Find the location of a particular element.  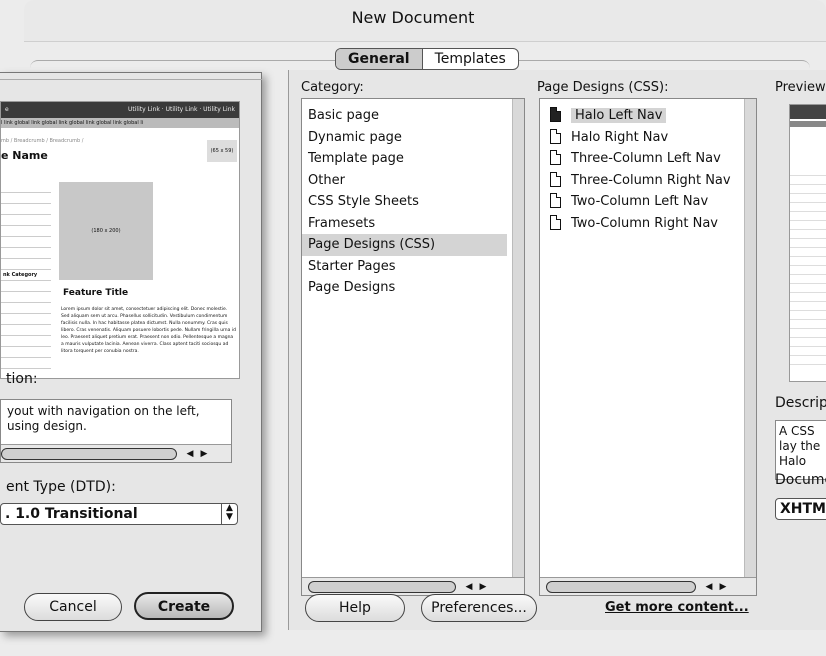

category-vscroll is located at coordinates (518, 338).